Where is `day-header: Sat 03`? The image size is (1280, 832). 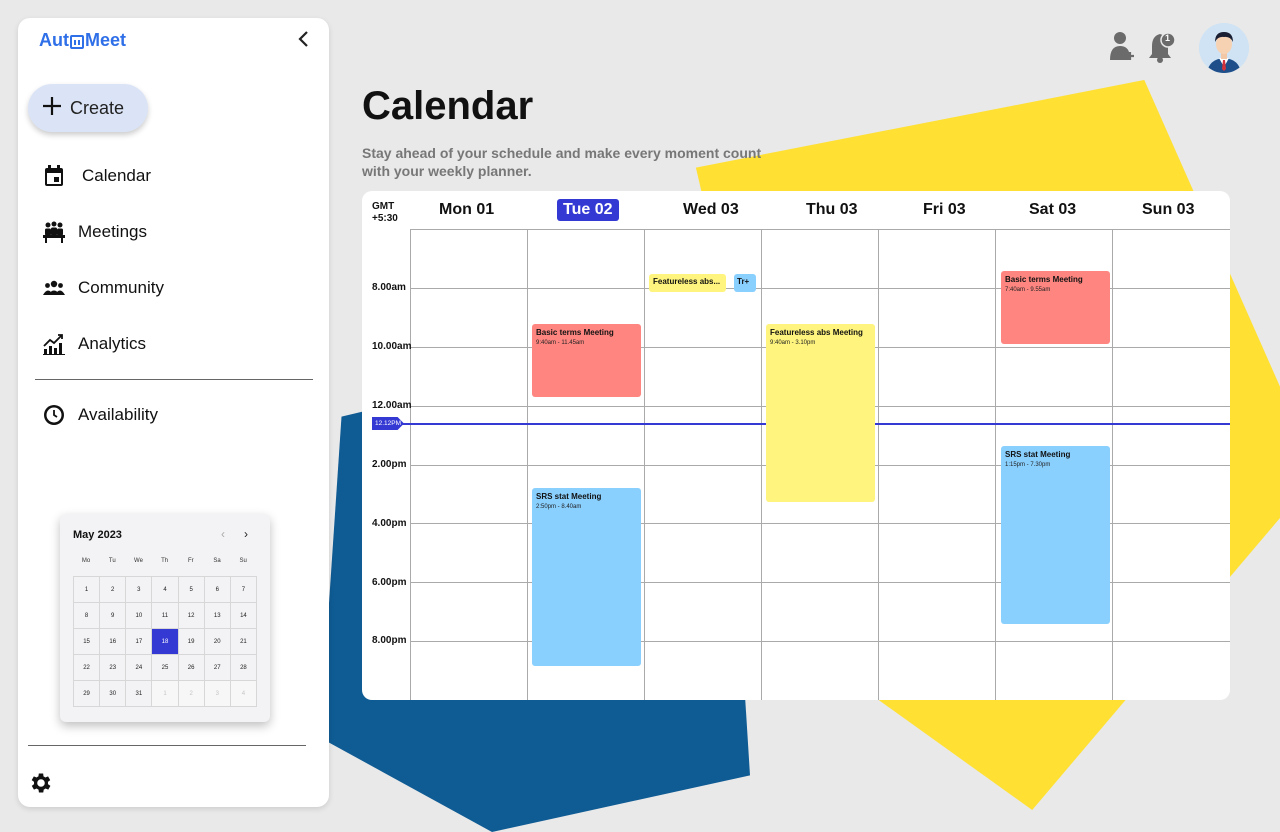 day-header: Sat 03 is located at coordinates (1052, 210).